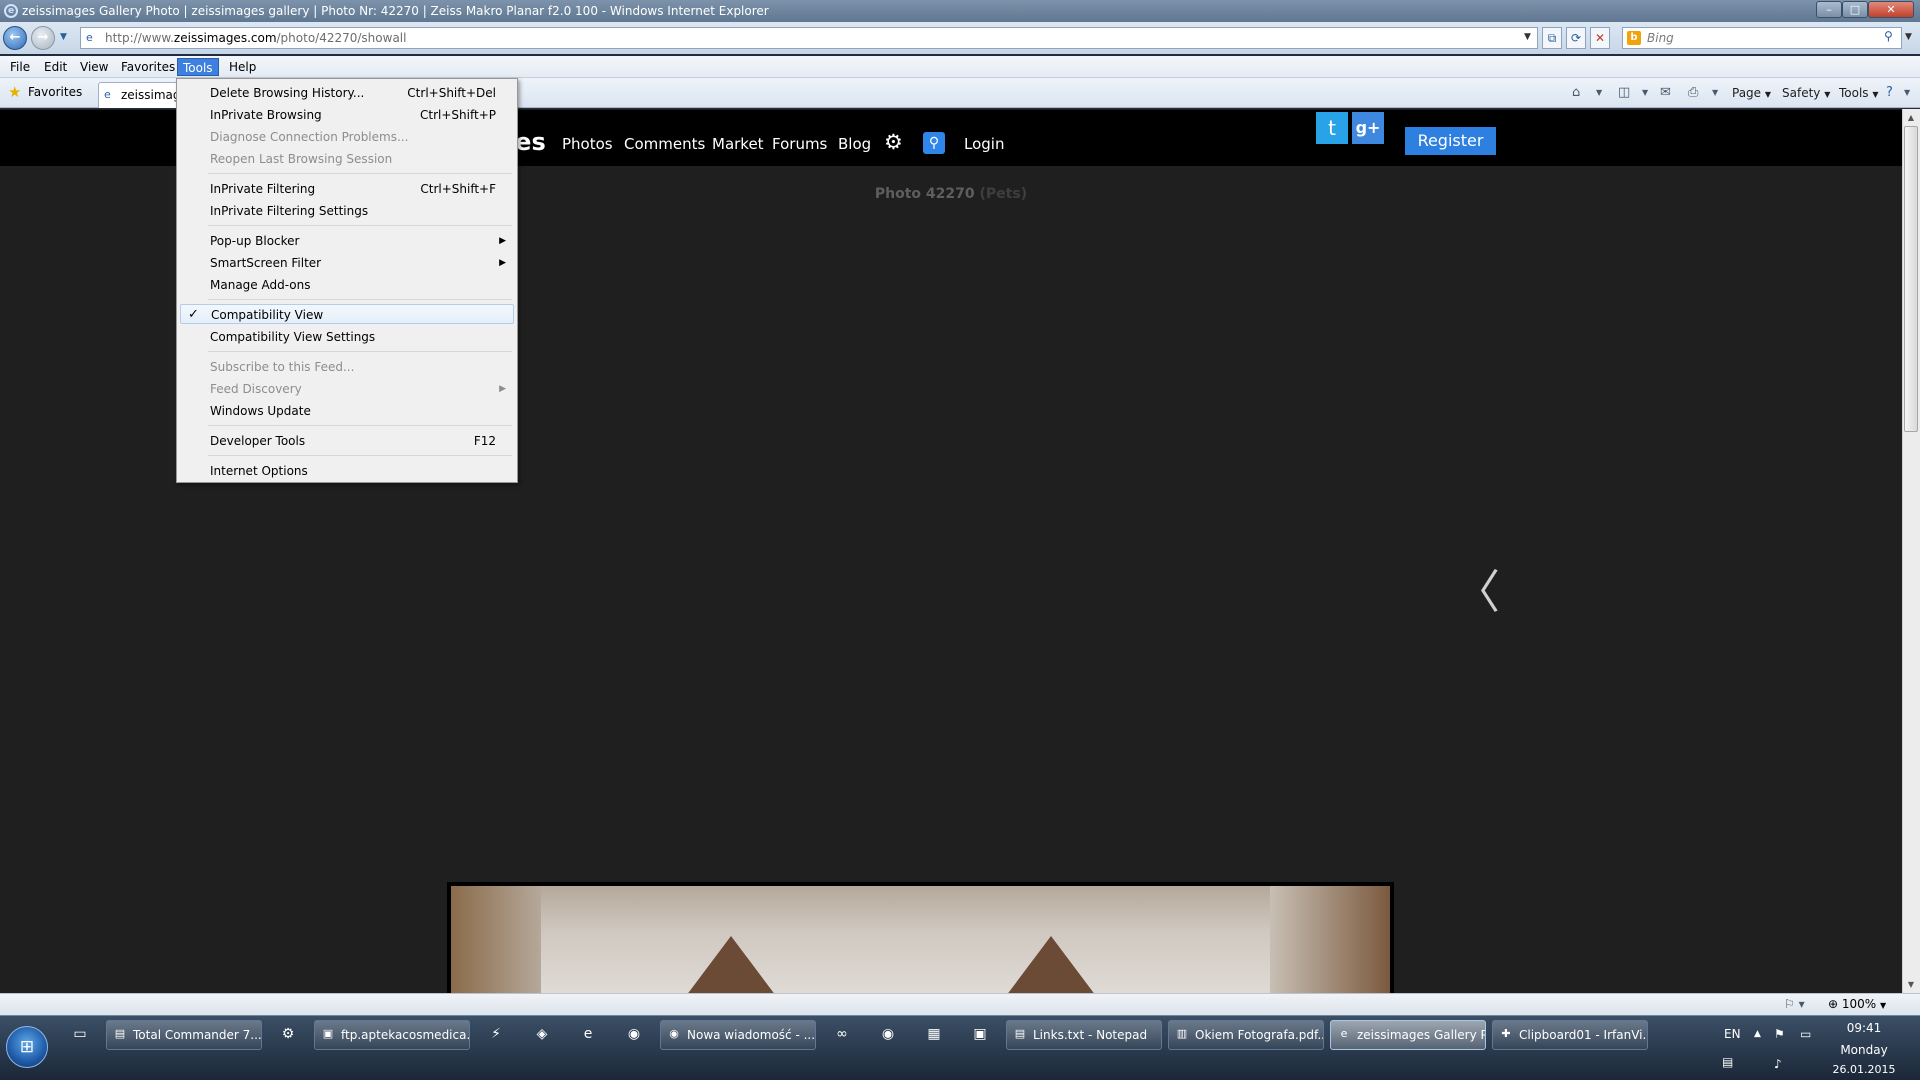 This screenshot has height=1080, width=1920. I want to click on protected-mode-icon: ⚐ ▾, so click(1794, 1004).